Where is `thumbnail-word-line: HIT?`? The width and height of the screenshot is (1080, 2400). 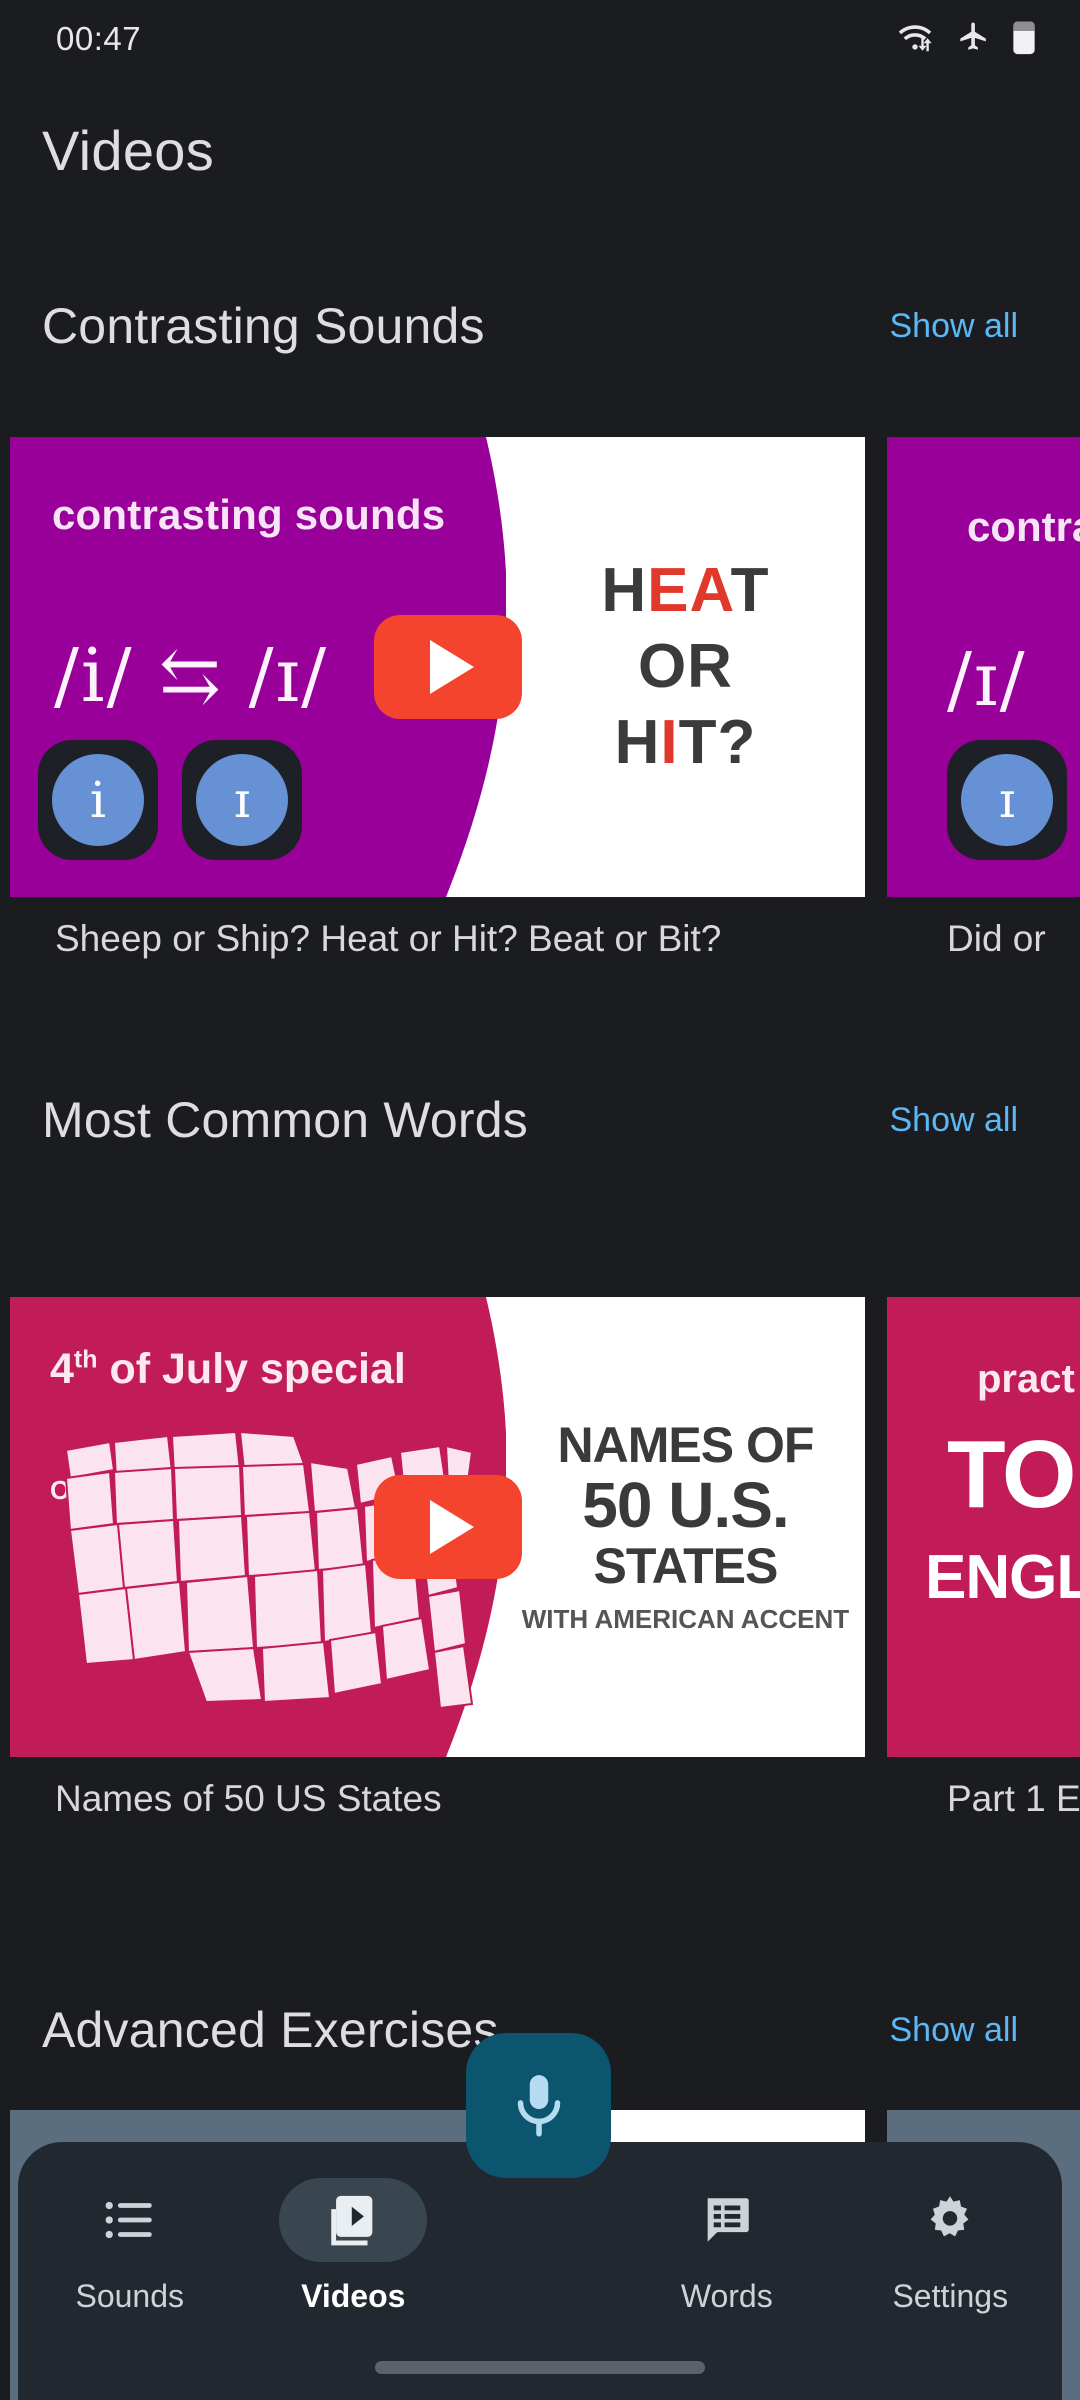 thumbnail-word-line: HIT? is located at coordinates (685, 742).